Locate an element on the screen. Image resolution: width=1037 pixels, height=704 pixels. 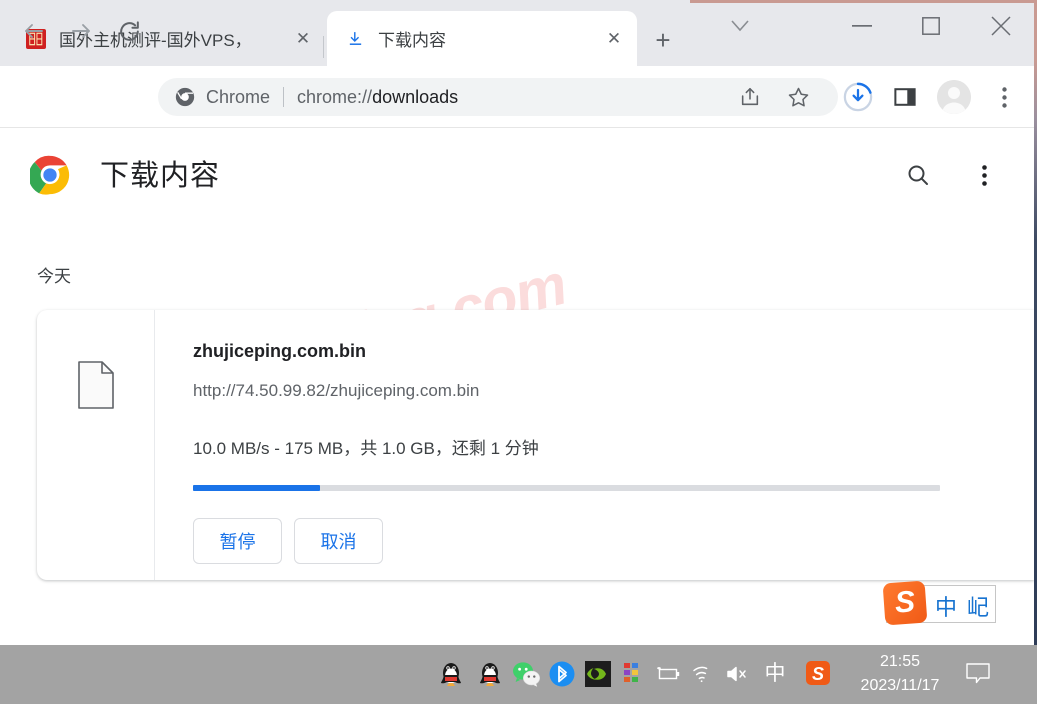
omnibox-url-text: chrome://downloads is located at coordinates (377, 97).